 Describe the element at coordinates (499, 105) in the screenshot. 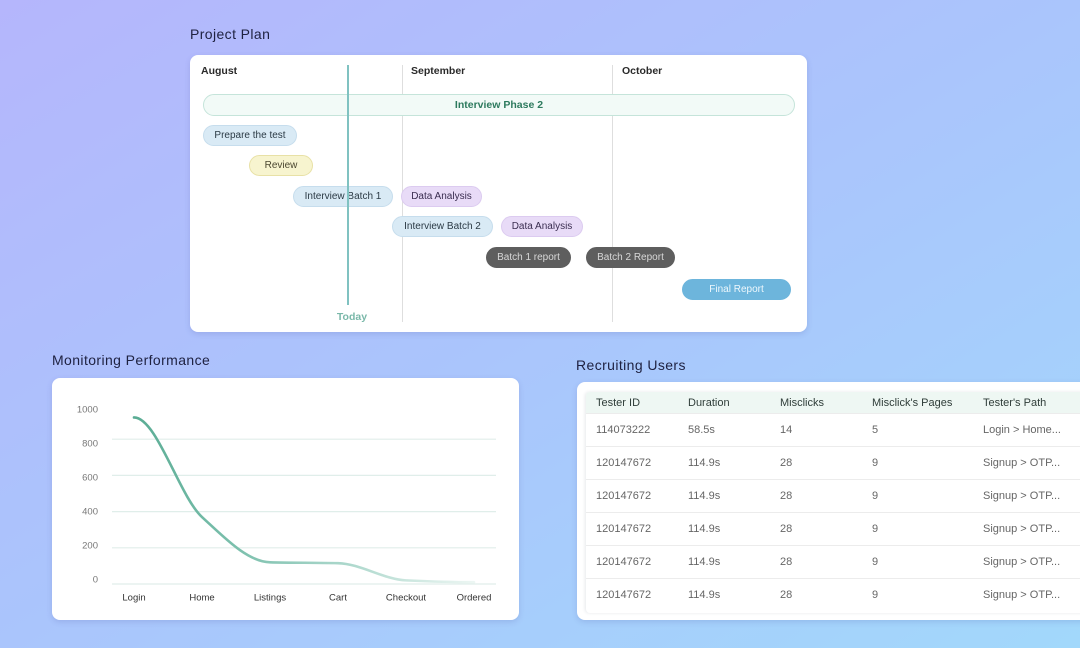

I see `task-bar-interview-phase-2: Interview Phase 2` at that location.